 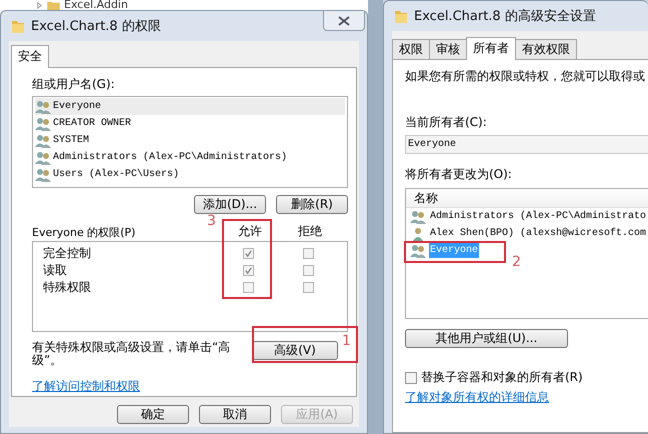 What do you see at coordinates (459, 174) in the screenshot?
I see `field-label: 将所有者更改为(O):` at bounding box center [459, 174].